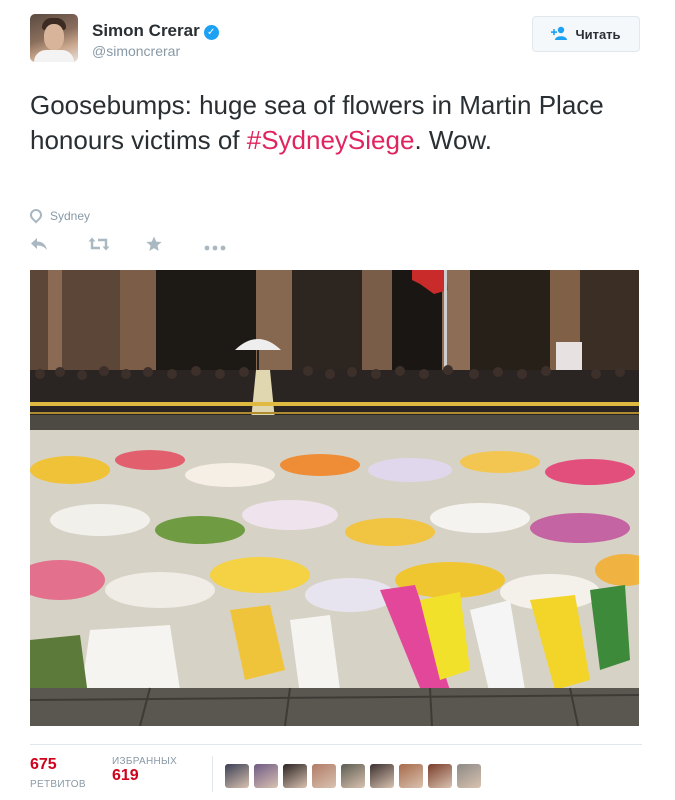 The image size is (675, 800). Describe the element at coordinates (559, 34) in the screenshot. I see `follow-plus-icon` at that location.